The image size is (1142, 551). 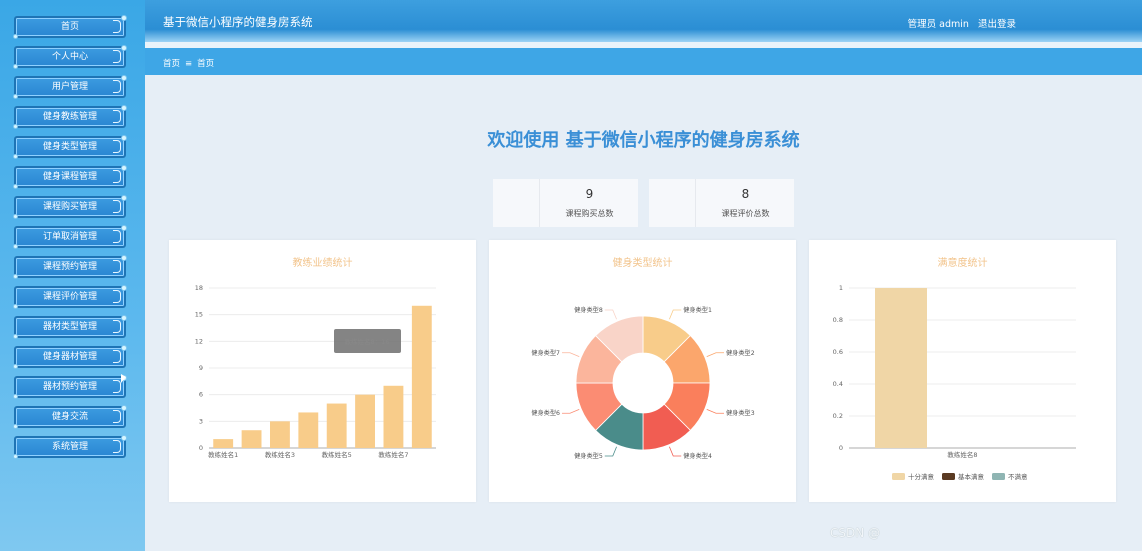 What do you see at coordinates (589, 213) in the screenshot?
I see `stat-label: 课程购买总数` at bounding box center [589, 213].